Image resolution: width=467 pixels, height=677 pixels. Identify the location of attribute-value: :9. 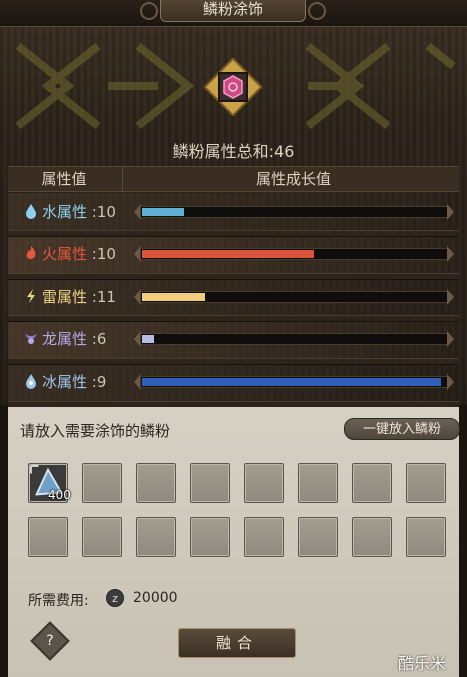
(99, 382).